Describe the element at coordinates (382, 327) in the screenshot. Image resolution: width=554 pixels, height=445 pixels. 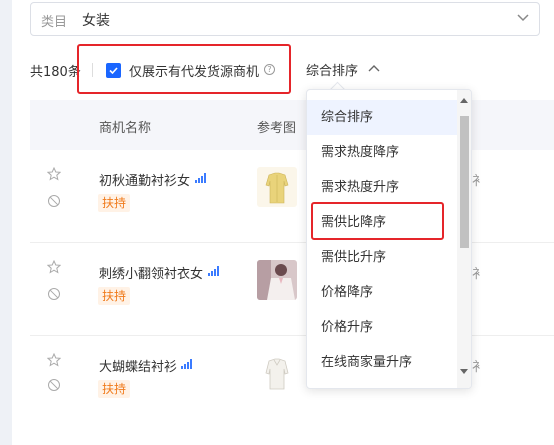
I see `sort-option-price-asc: 价格升序` at that location.